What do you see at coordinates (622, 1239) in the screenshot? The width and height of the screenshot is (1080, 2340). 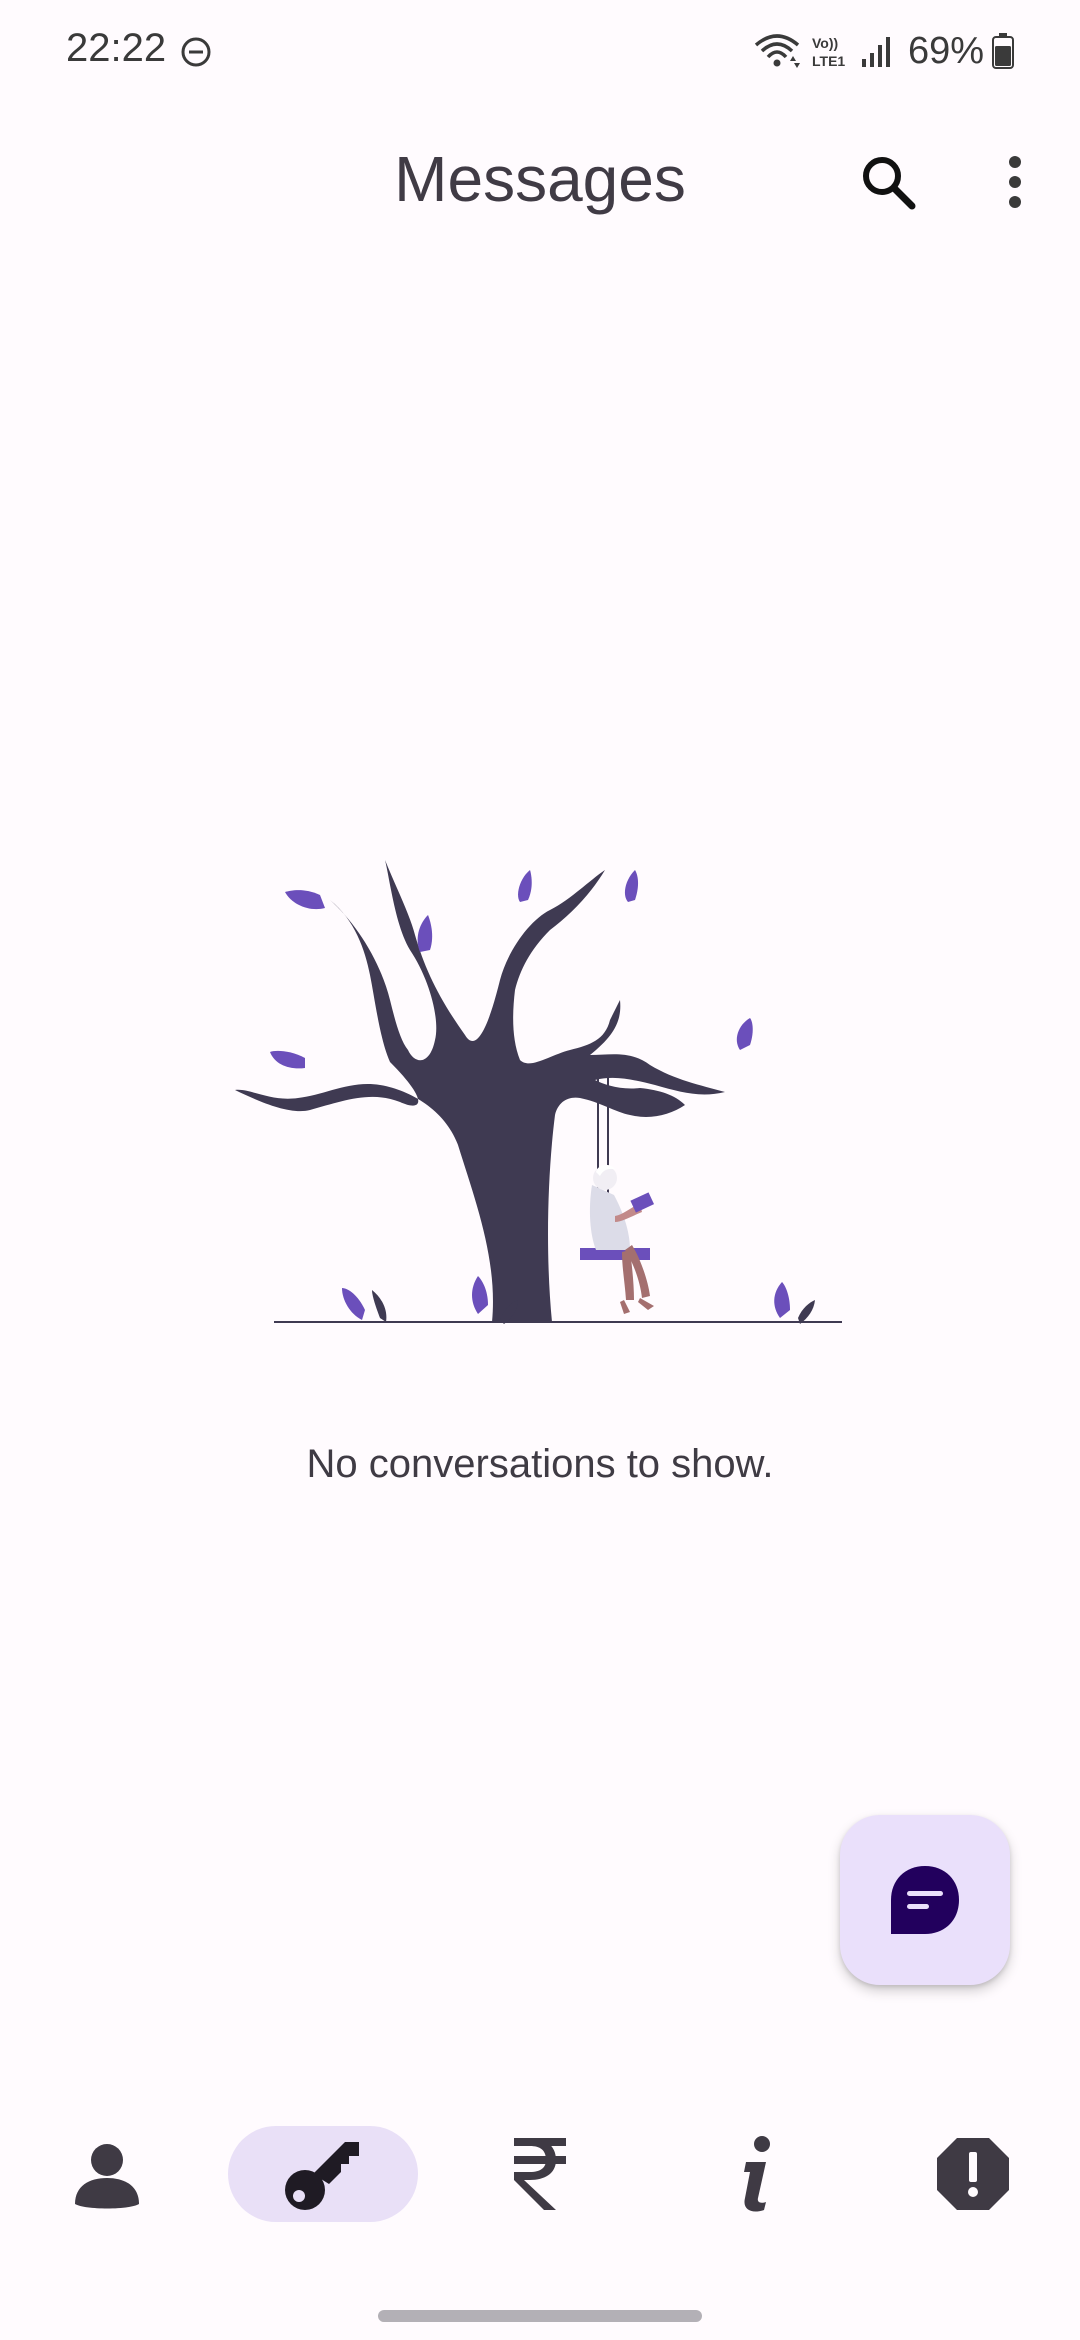 I see `person-figure` at bounding box center [622, 1239].